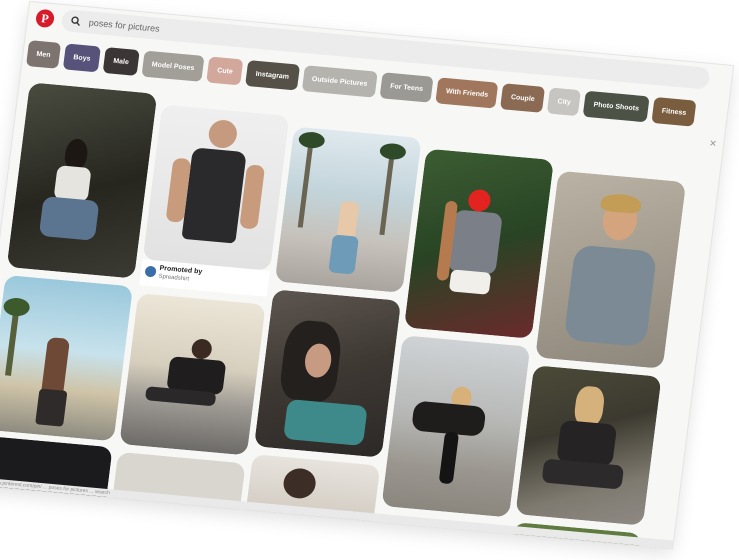  Describe the element at coordinates (43, 54) in the screenshot. I see `filter-chip: Men` at that location.